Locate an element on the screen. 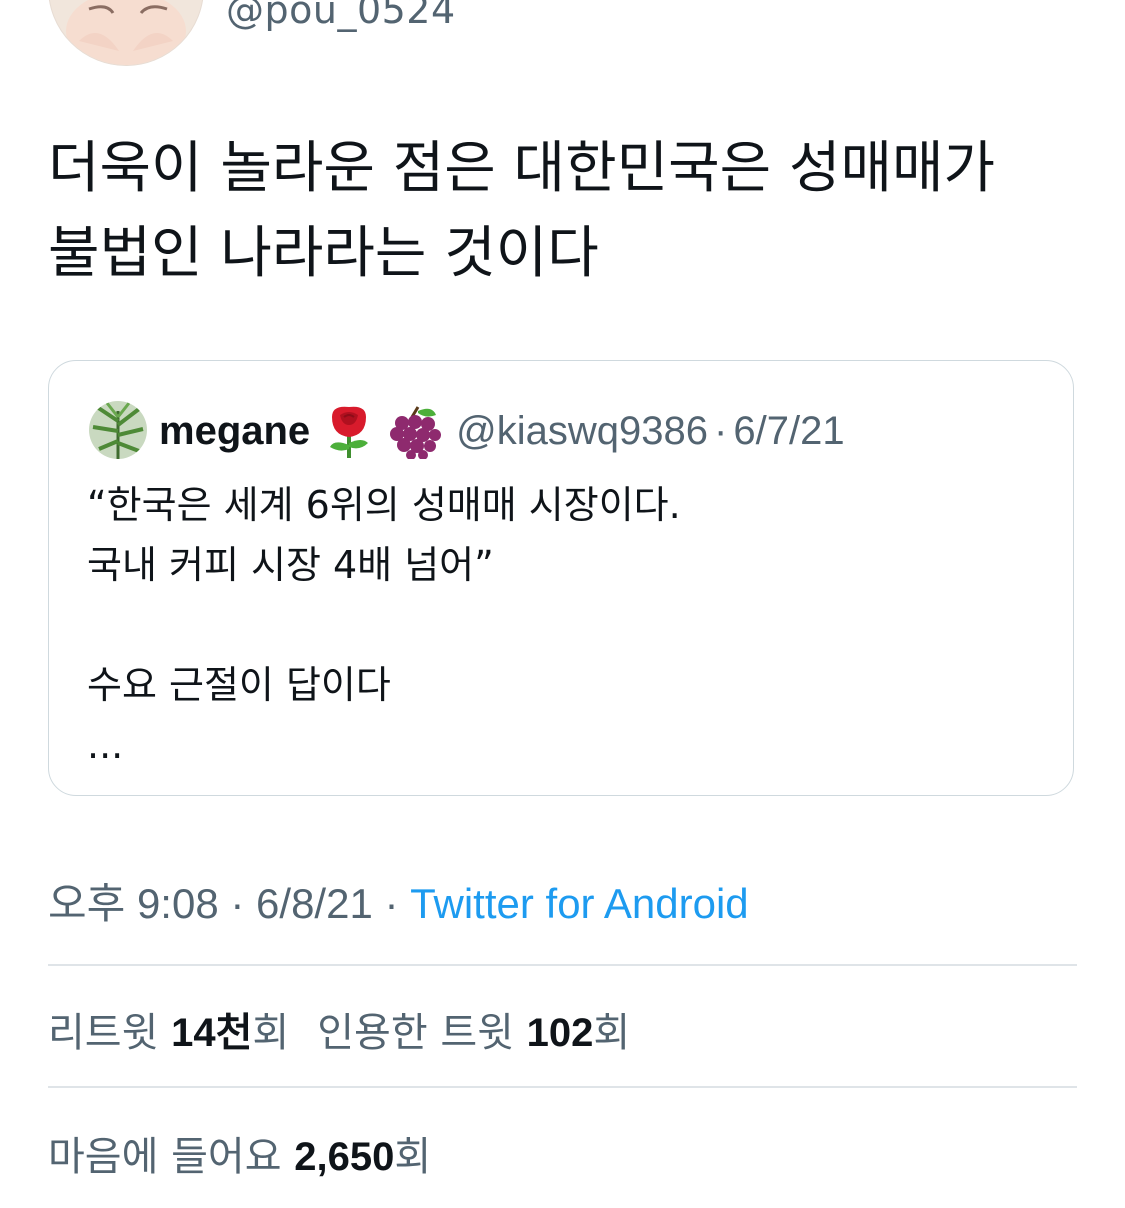 The image size is (1125, 1208). quoted-tweet-date: 6/7/21 is located at coordinates (788, 431).